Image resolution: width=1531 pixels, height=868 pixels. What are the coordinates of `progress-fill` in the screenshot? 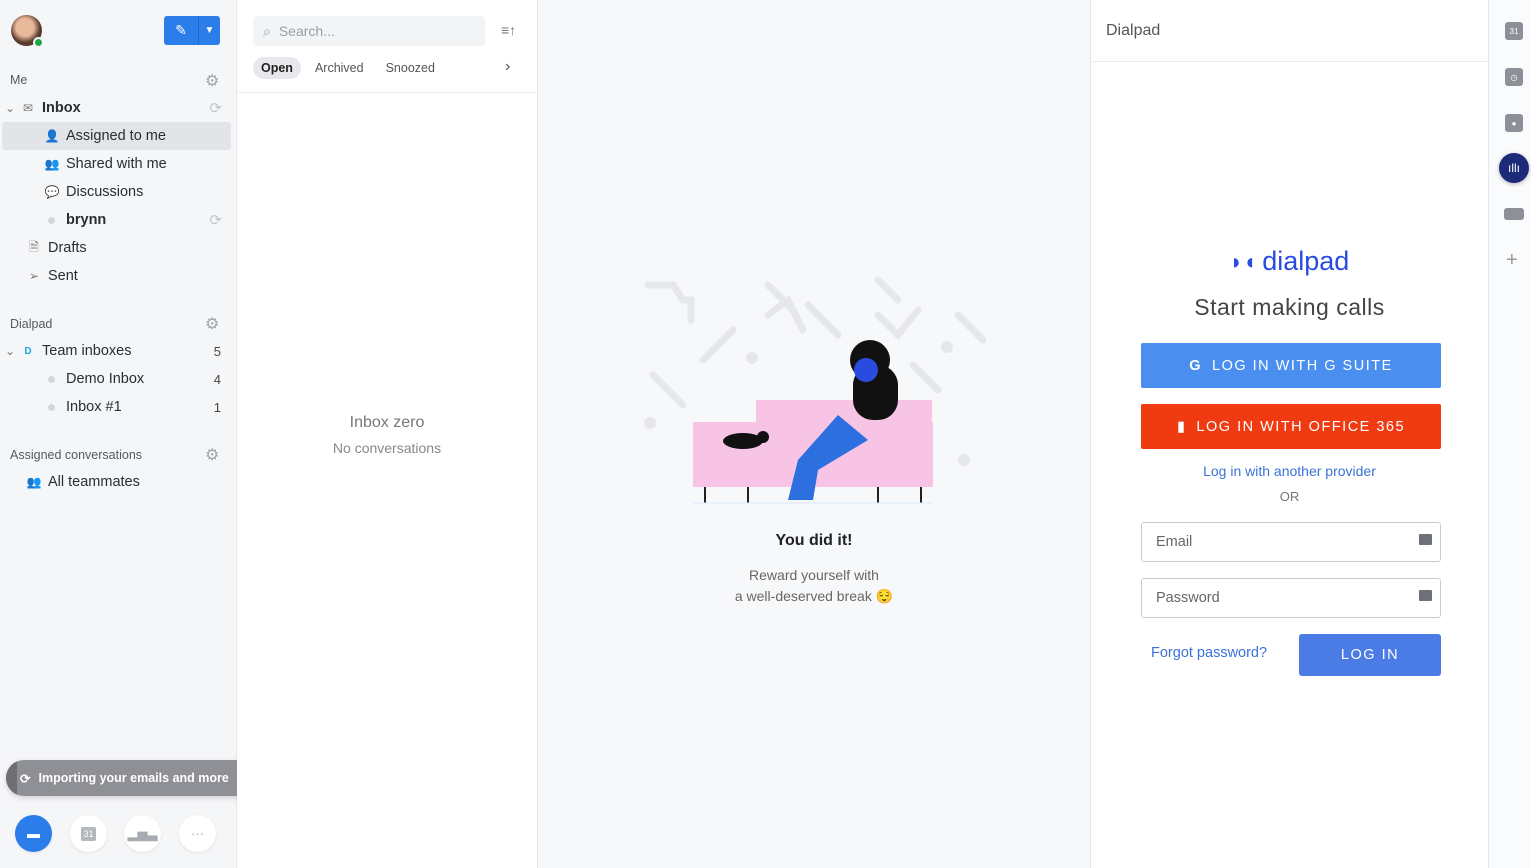 It's located at (12, 778).